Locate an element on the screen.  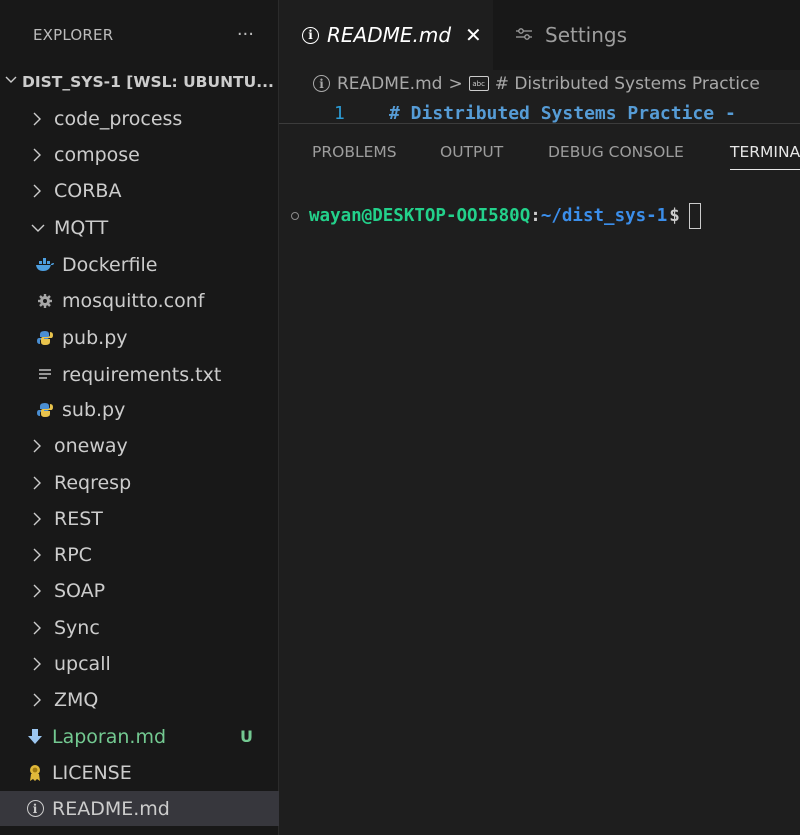
tree-item-label: LICENSE is located at coordinates (92, 772).